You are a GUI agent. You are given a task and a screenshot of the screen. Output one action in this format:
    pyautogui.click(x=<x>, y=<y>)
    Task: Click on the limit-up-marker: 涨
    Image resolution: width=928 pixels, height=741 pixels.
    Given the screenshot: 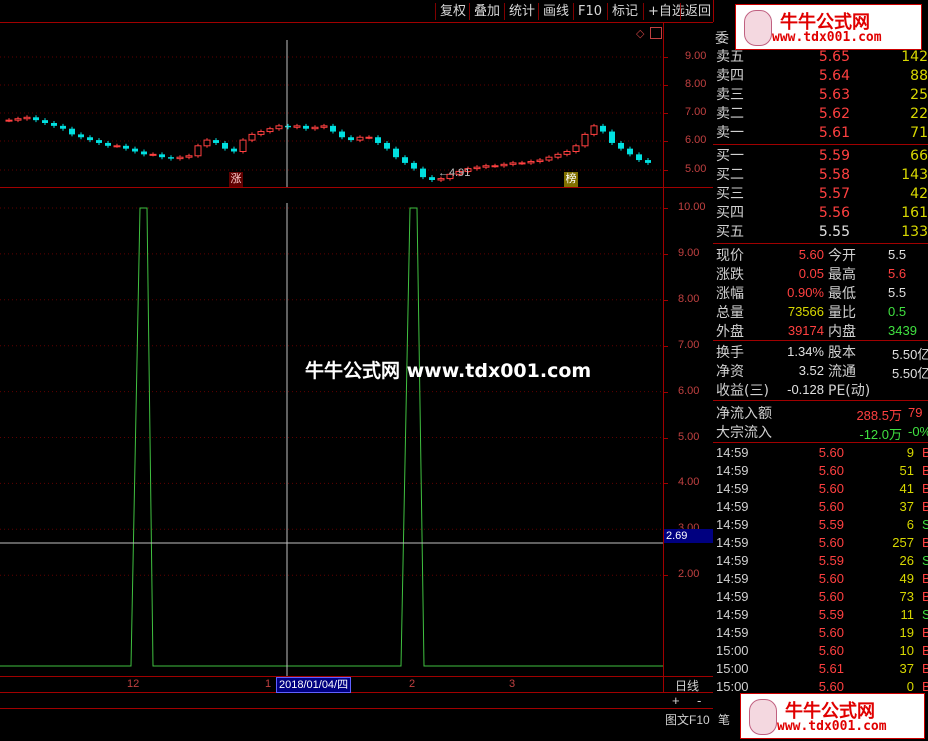 What is the action you would take?
    pyautogui.click(x=236, y=179)
    